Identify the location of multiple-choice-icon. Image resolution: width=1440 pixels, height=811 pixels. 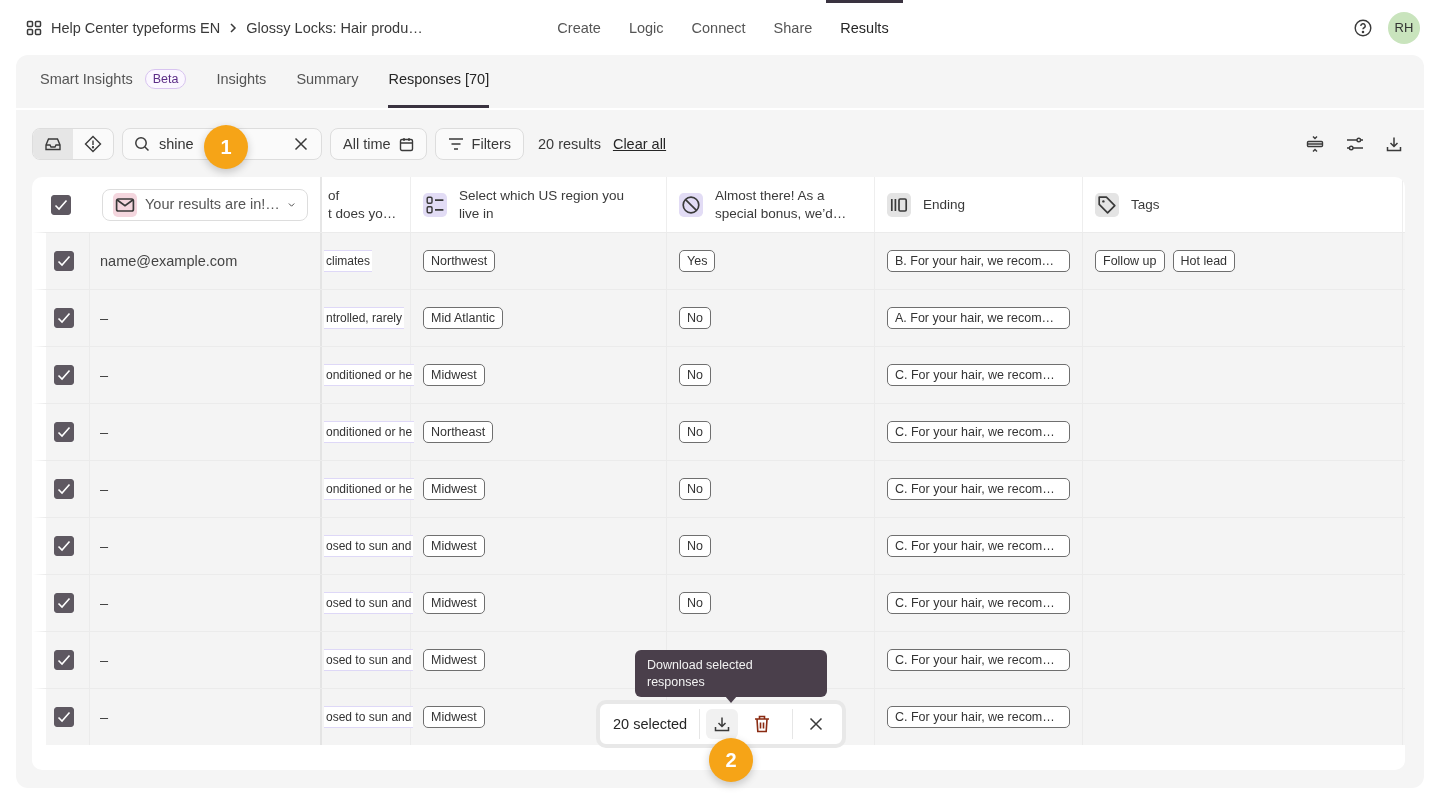
(435, 204).